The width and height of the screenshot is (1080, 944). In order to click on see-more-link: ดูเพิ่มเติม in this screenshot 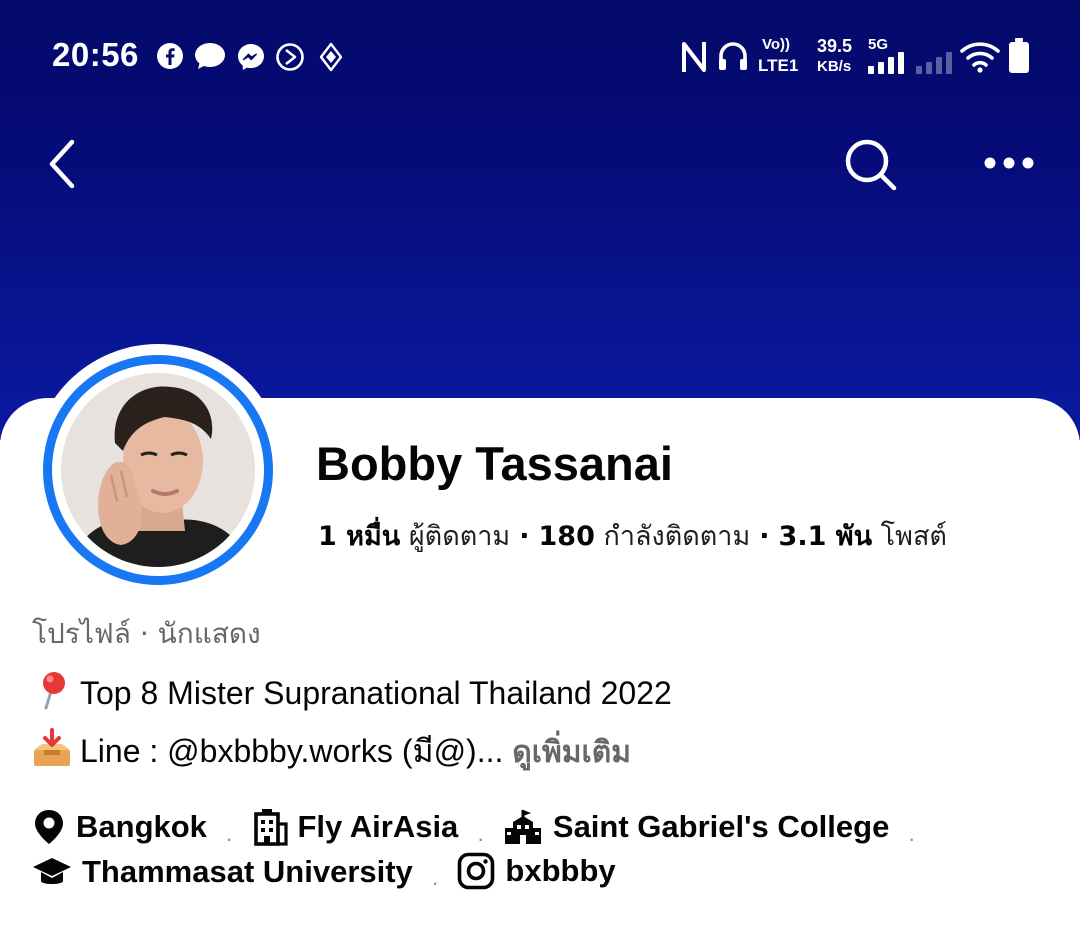, I will do `click(571, 752)`.